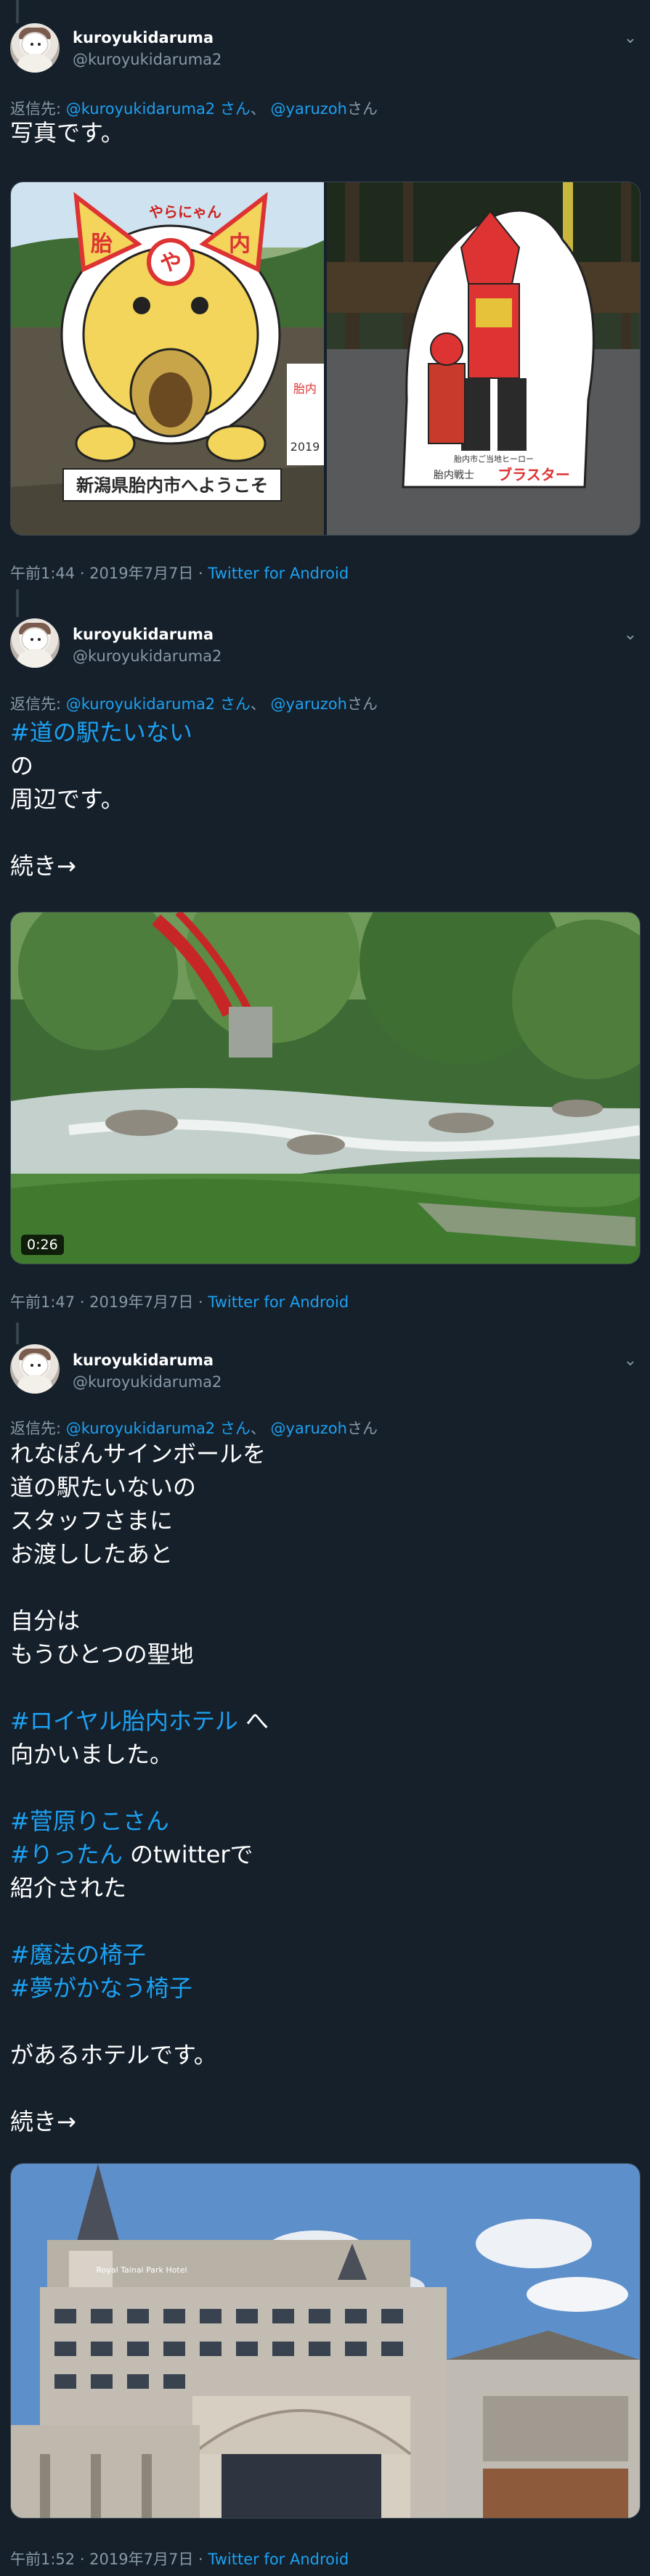 Image resolution: width=650 pixels, height=2576 pixels. I want to click on sign-top-text: やらにゃん, so click(185, 212).